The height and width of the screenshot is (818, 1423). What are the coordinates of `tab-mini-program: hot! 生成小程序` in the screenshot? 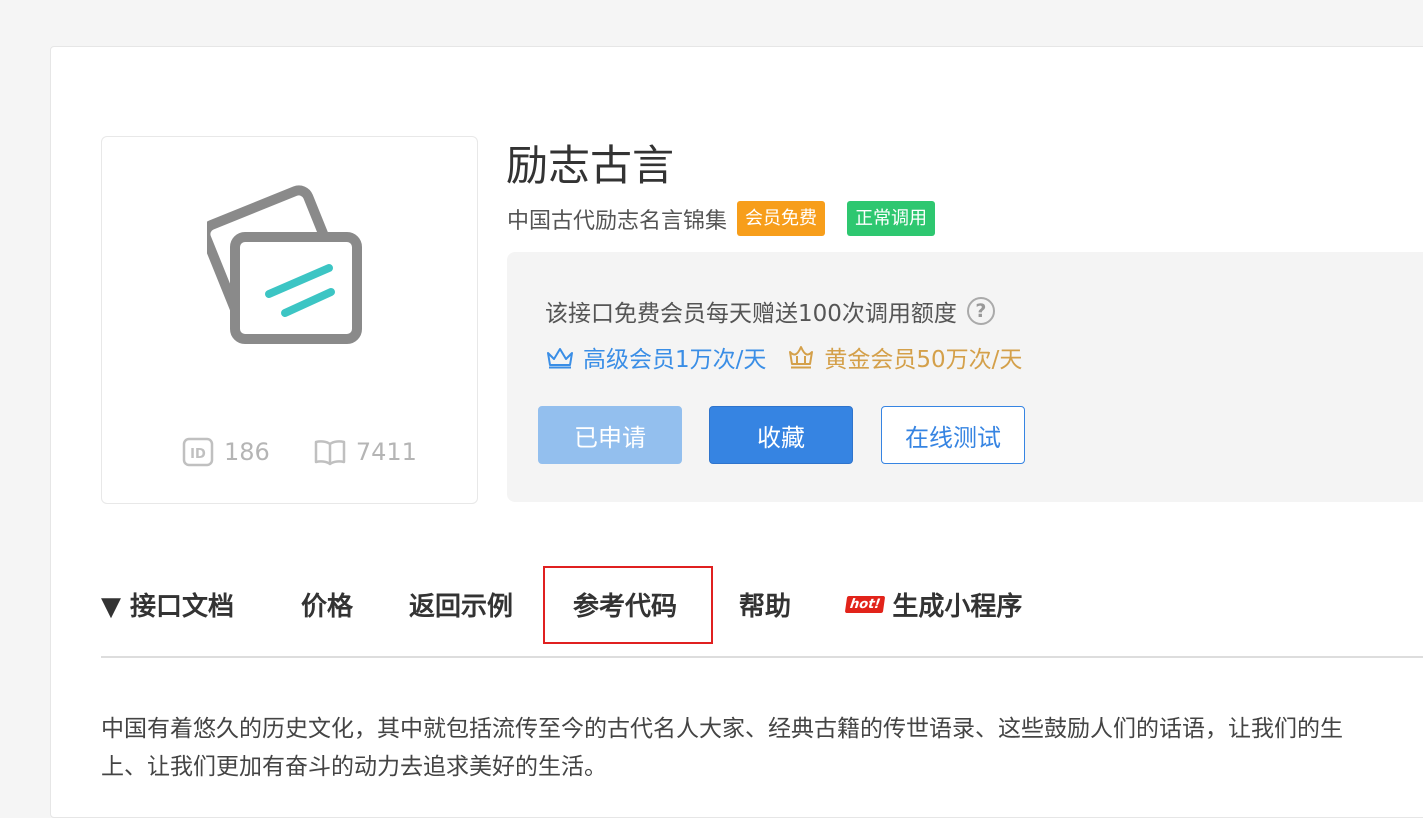 It's located at (933, 604).